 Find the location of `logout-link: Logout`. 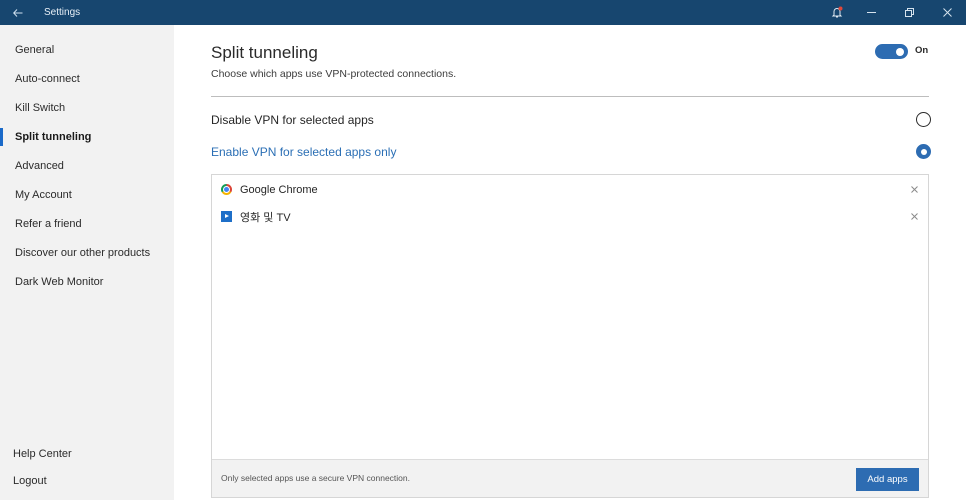

logout-link: Logout is located at coordinates (87, 481).